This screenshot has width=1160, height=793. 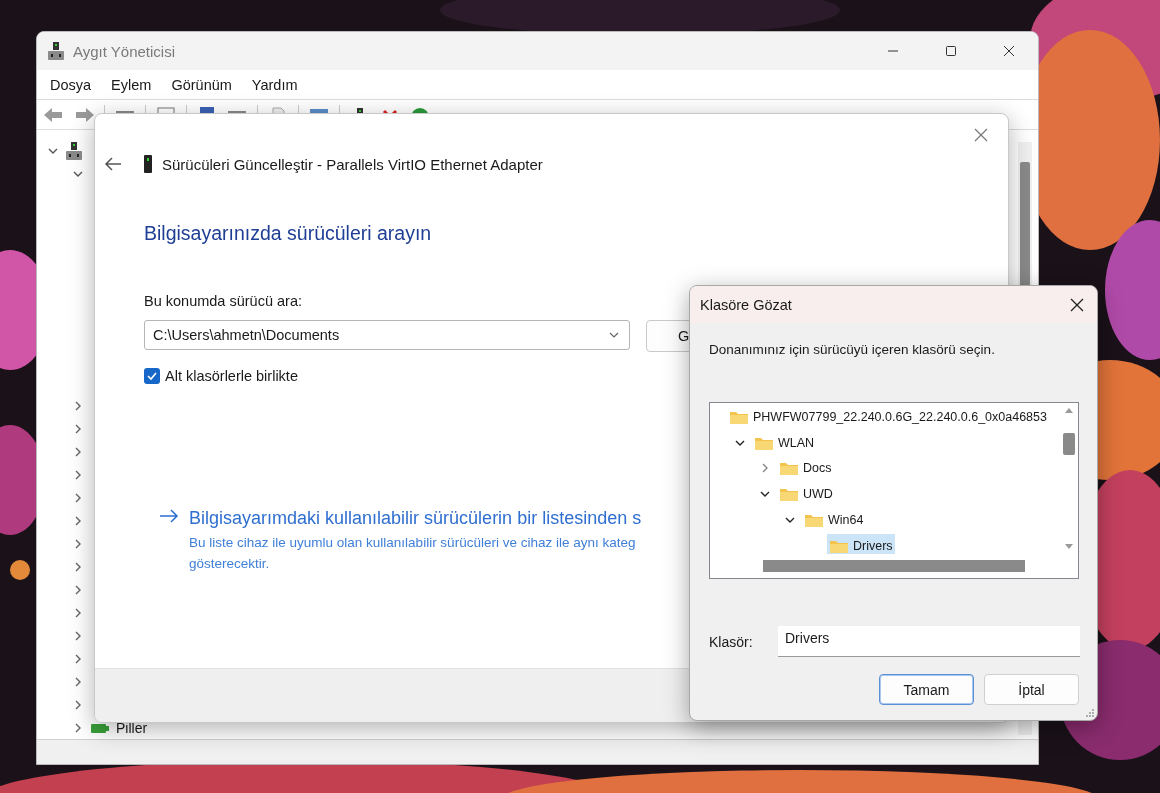 I want to click on dialog-button: İptal, so click(x=1031, y=689).